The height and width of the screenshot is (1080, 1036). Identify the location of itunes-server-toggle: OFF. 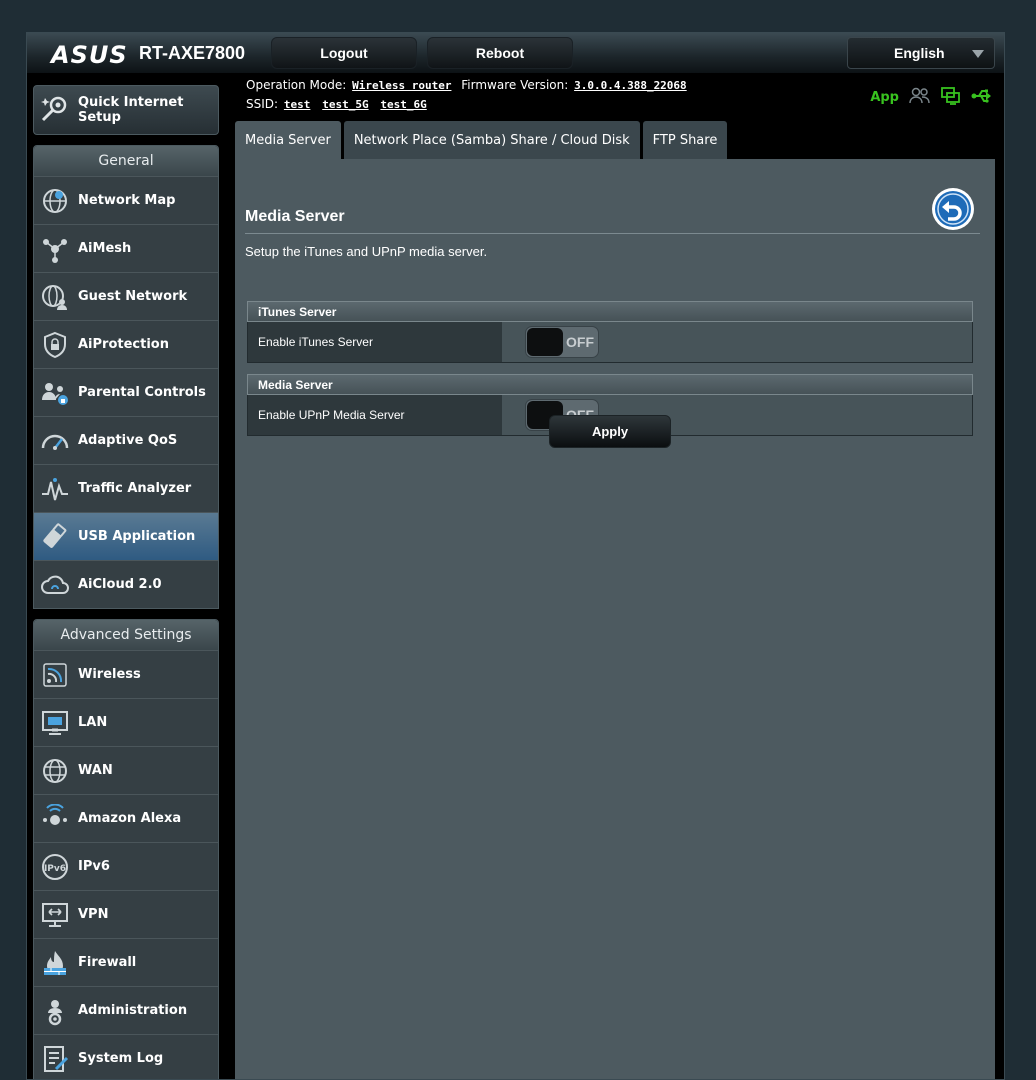
(562, 342).